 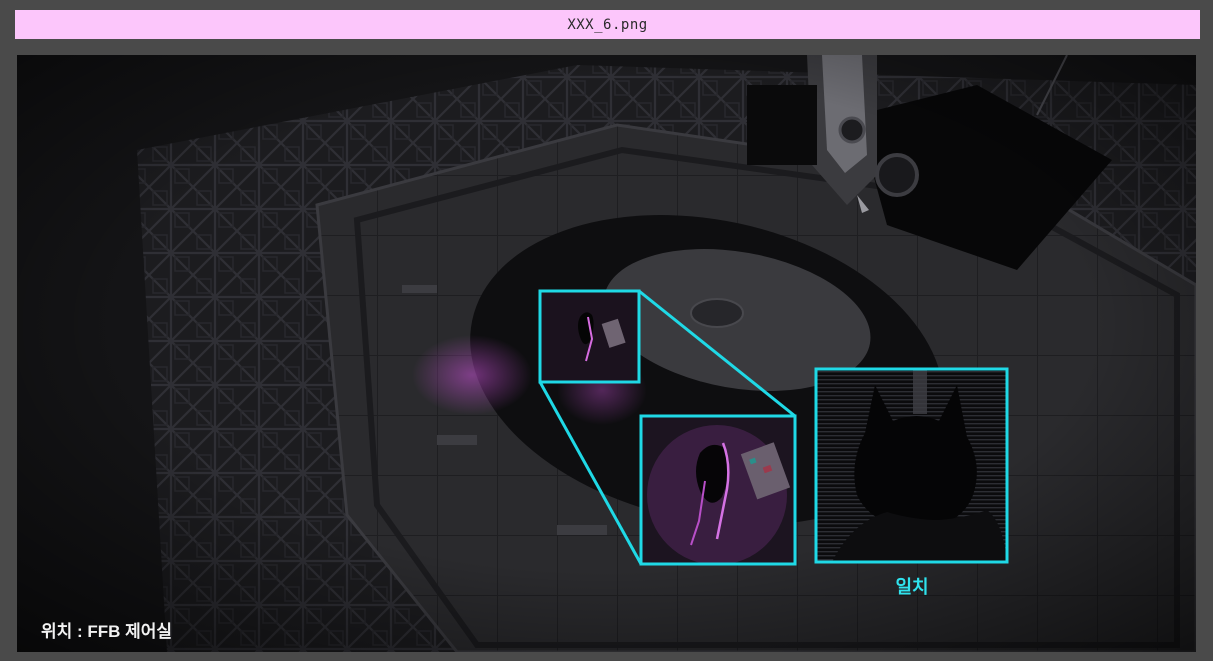 I want to click on match-label: 일치, so click(x=912, y=587).